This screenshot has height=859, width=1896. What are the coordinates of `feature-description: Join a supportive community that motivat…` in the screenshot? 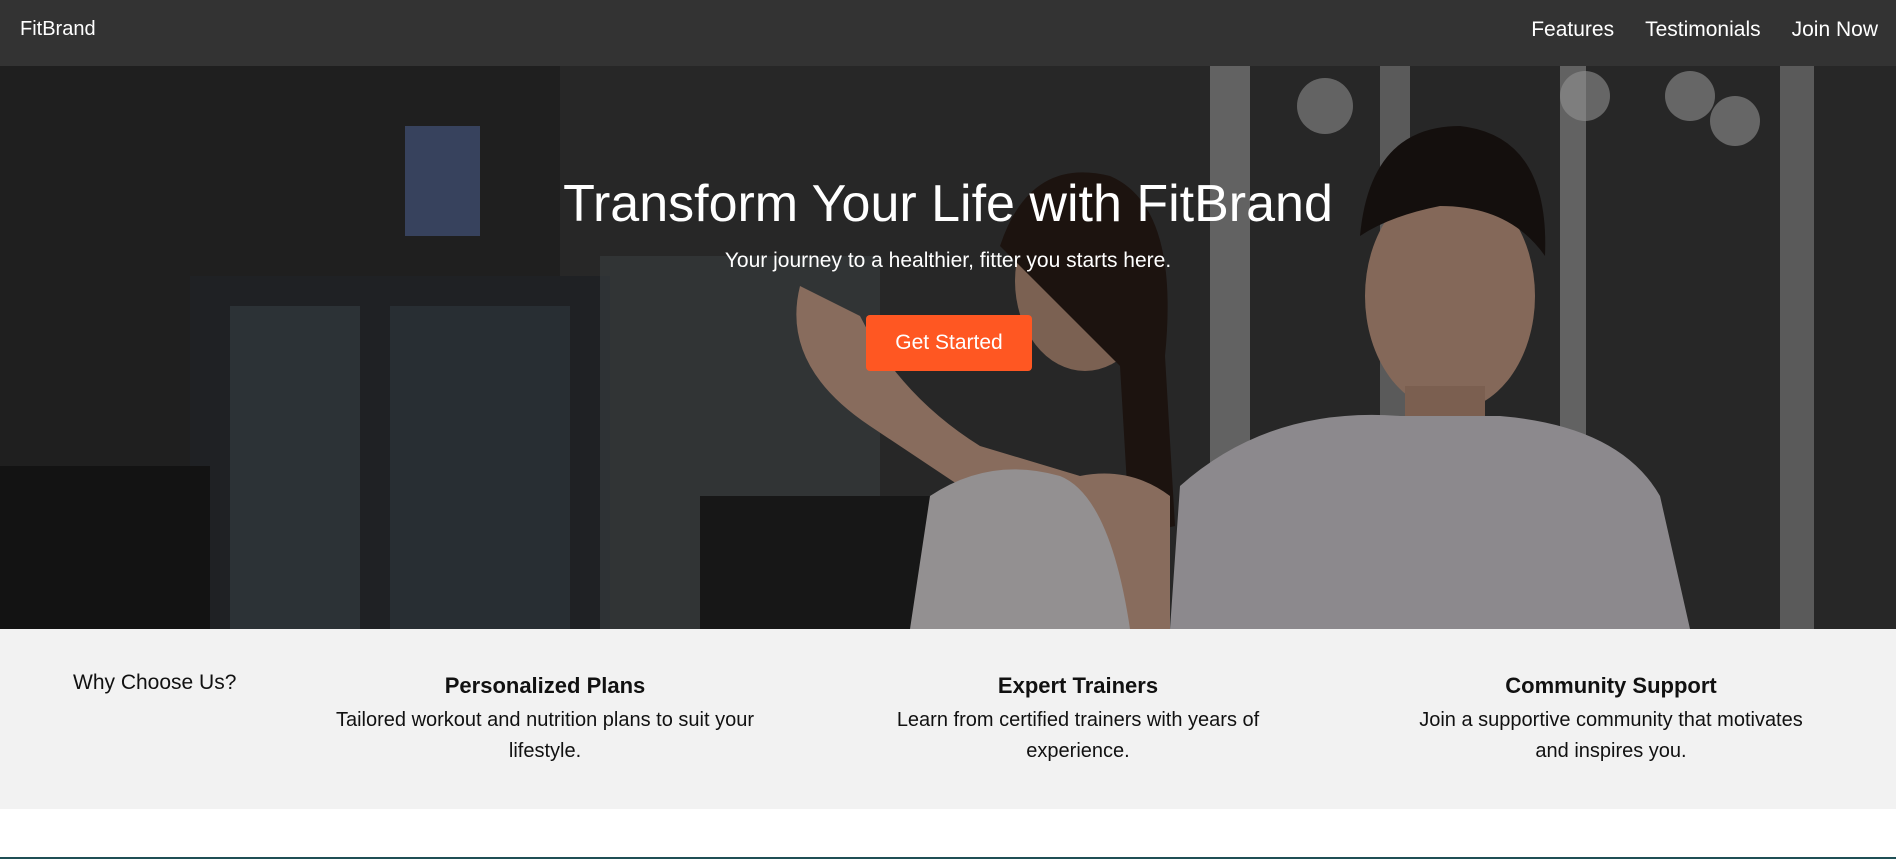 It's located at (1611, 735).